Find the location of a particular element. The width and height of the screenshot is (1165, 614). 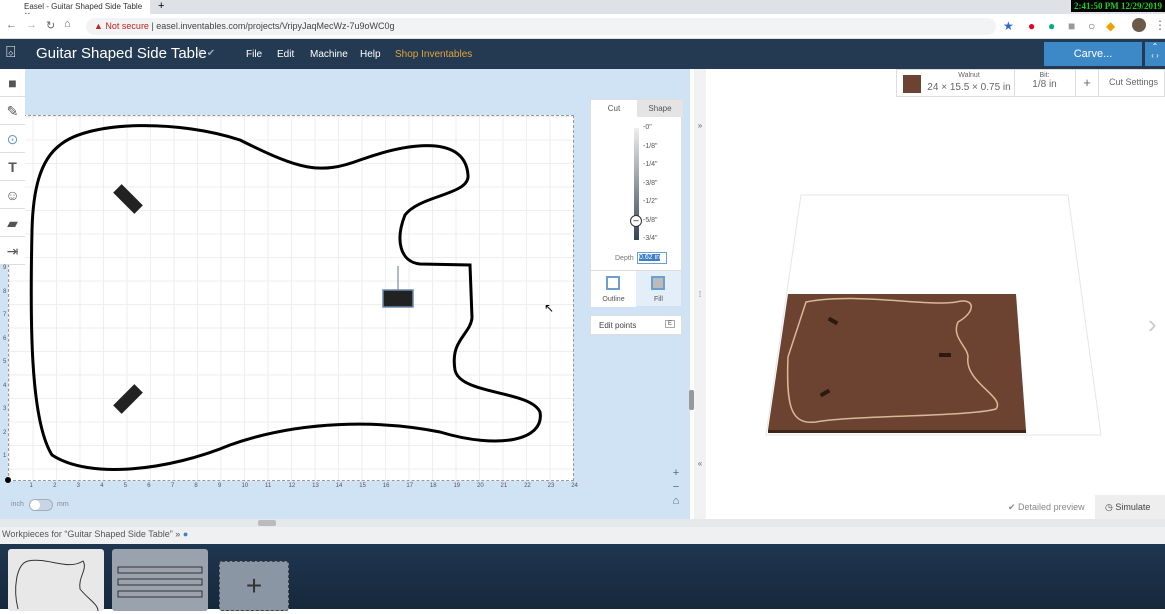

extension-tag-icon: ◆ is located at coordinates (1110, 26).